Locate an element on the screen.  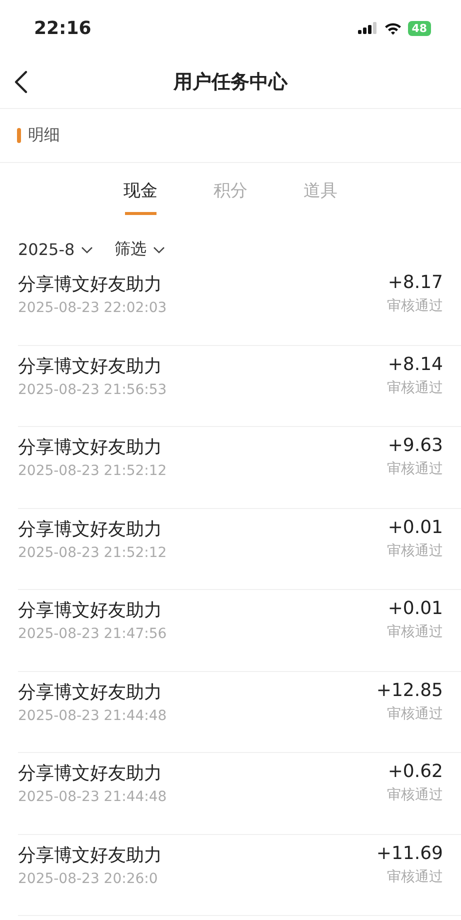
wifi-icon is located at coordinates (393, 28).